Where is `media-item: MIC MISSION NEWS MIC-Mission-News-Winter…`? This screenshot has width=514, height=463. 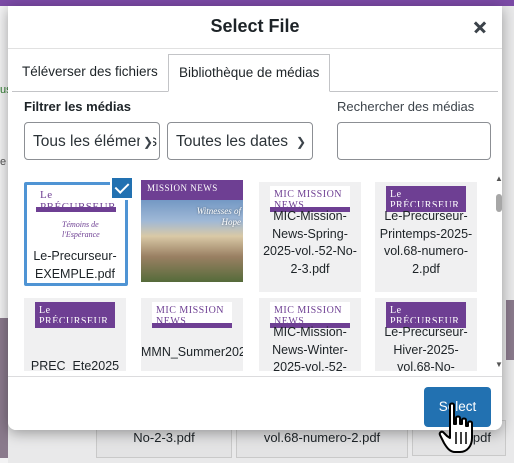 media-item: MIC MISSION NEWS MIC-Mission-News-Winter… is located at coordinates (310, 334).